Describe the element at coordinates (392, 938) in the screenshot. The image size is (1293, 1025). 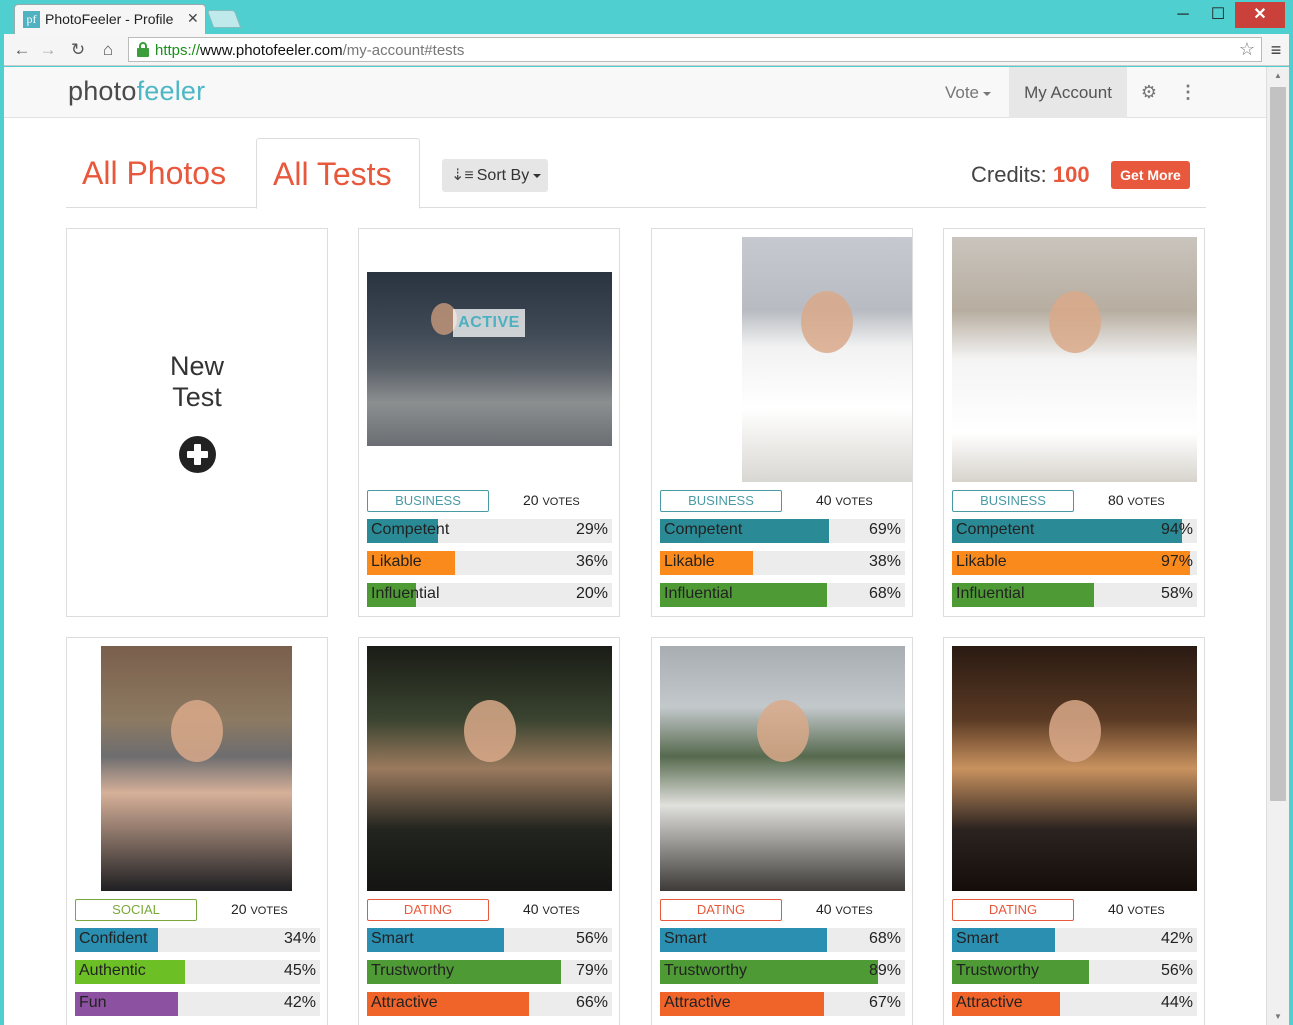
I see `score-label: Smart` at that location.